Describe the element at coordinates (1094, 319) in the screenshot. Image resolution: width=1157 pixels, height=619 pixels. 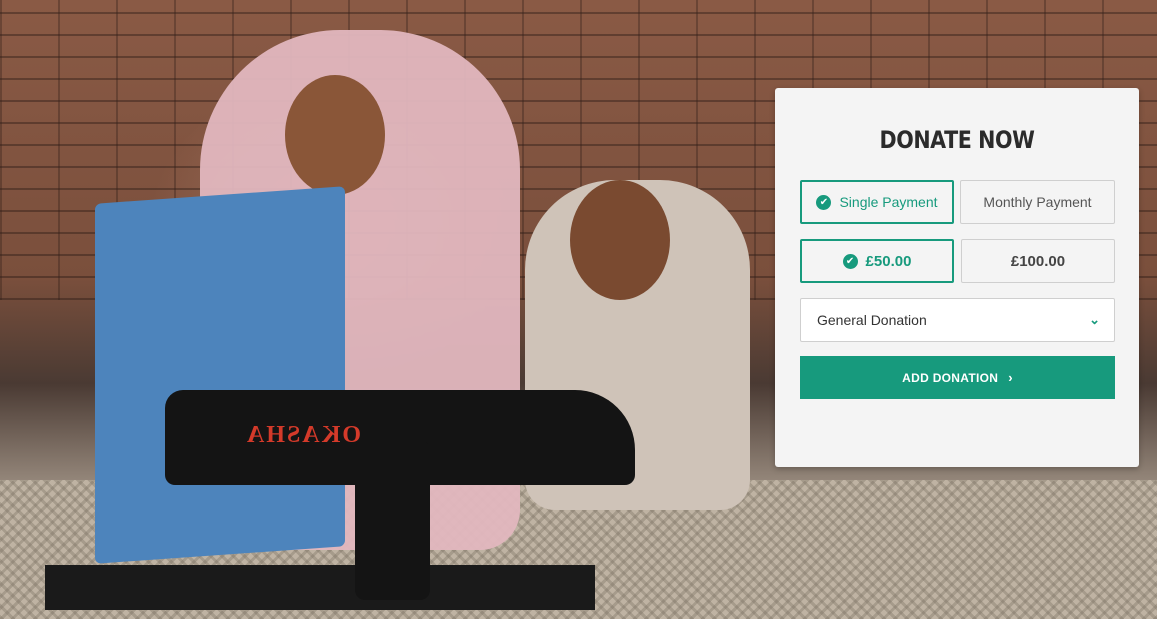
I see `chevron-down-icon: ⌄` at that location.